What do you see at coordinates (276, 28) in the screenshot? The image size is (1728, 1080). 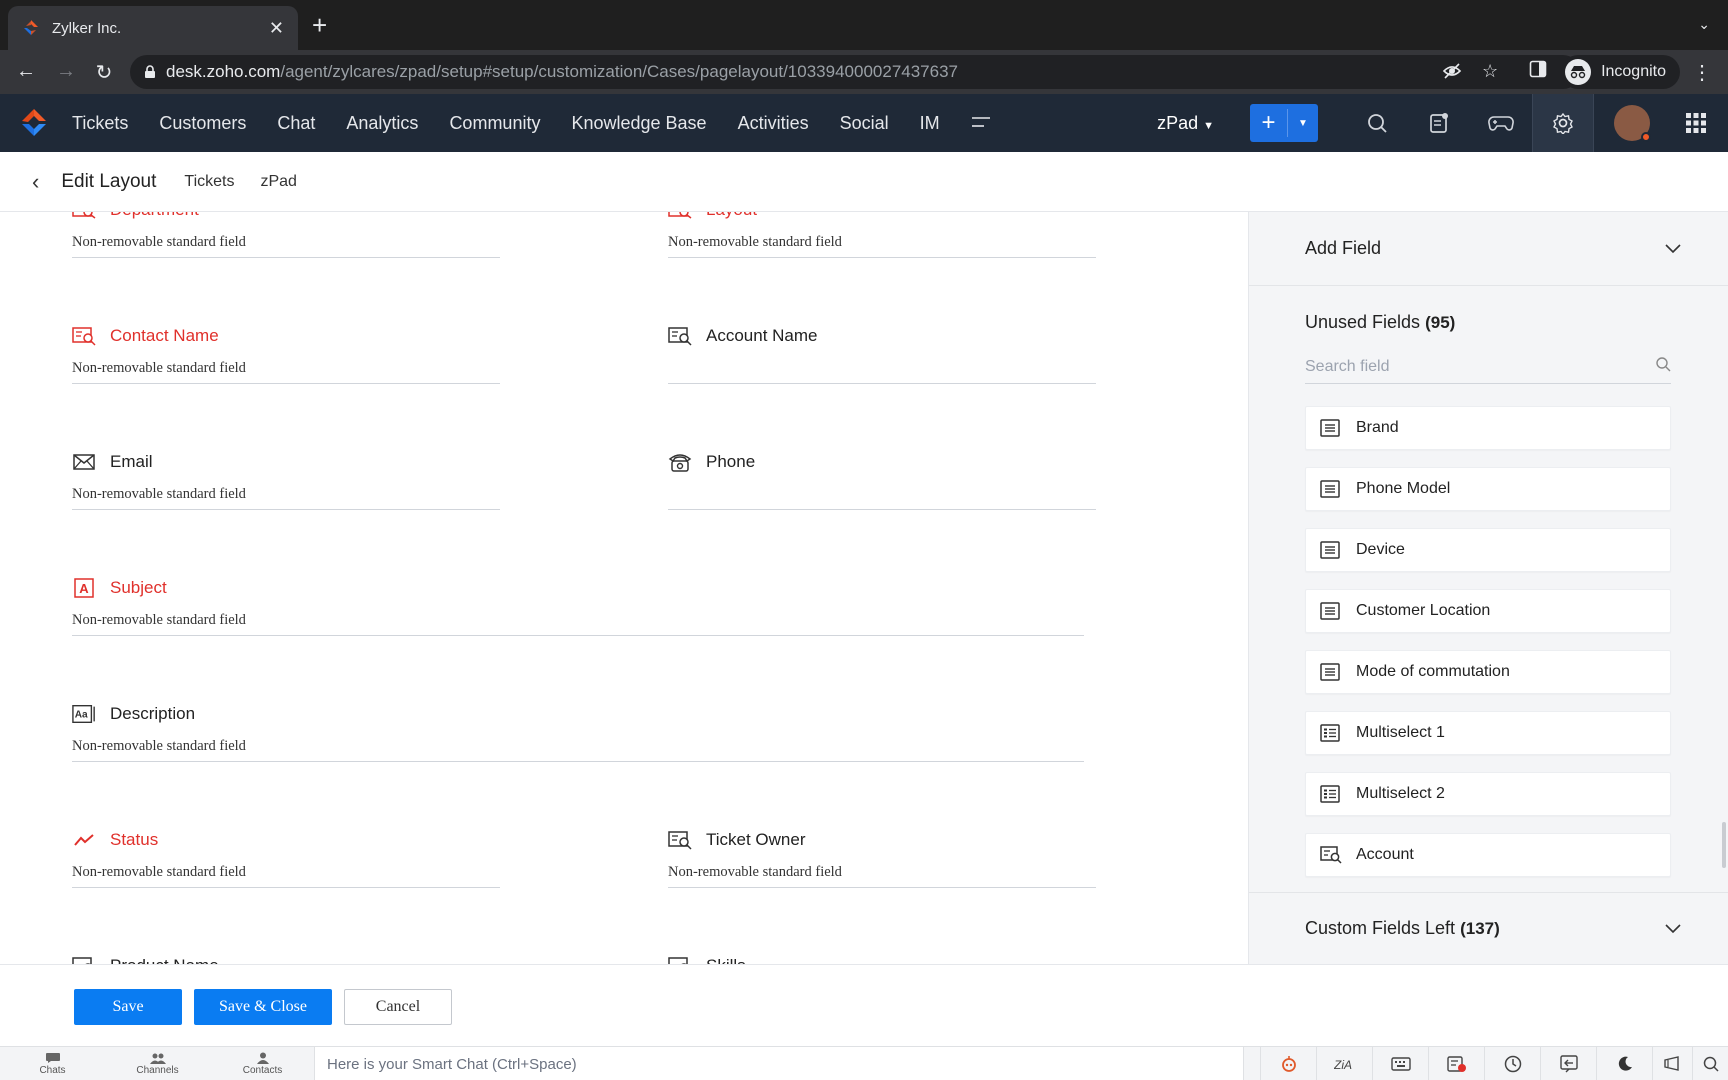 I see `tab-close-icon: ✕` at bounding box center [276, 28].